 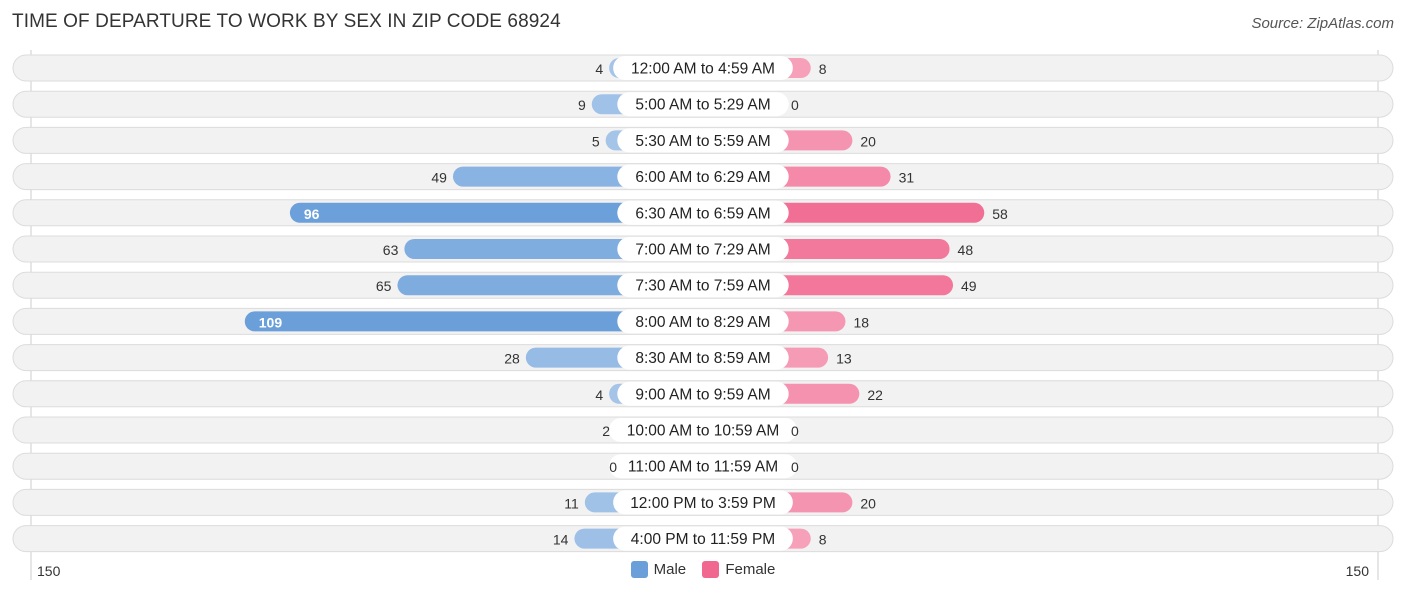 I want to click on legend-swatch-female, so click(x=711, y=569).